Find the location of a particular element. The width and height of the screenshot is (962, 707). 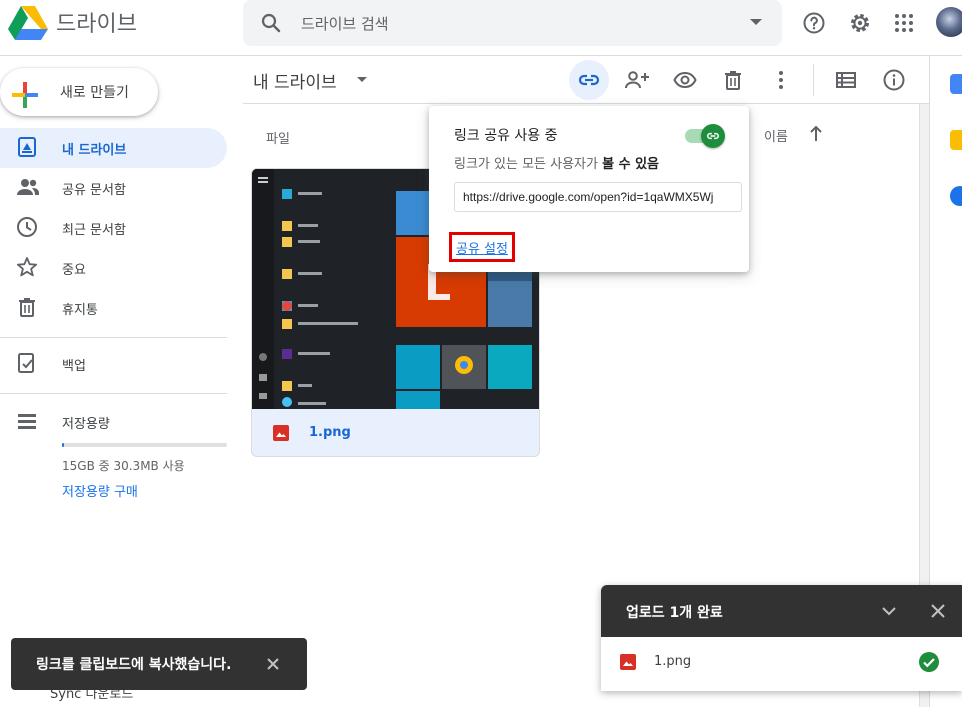

eye-icon is located at coordinates (685, 80).